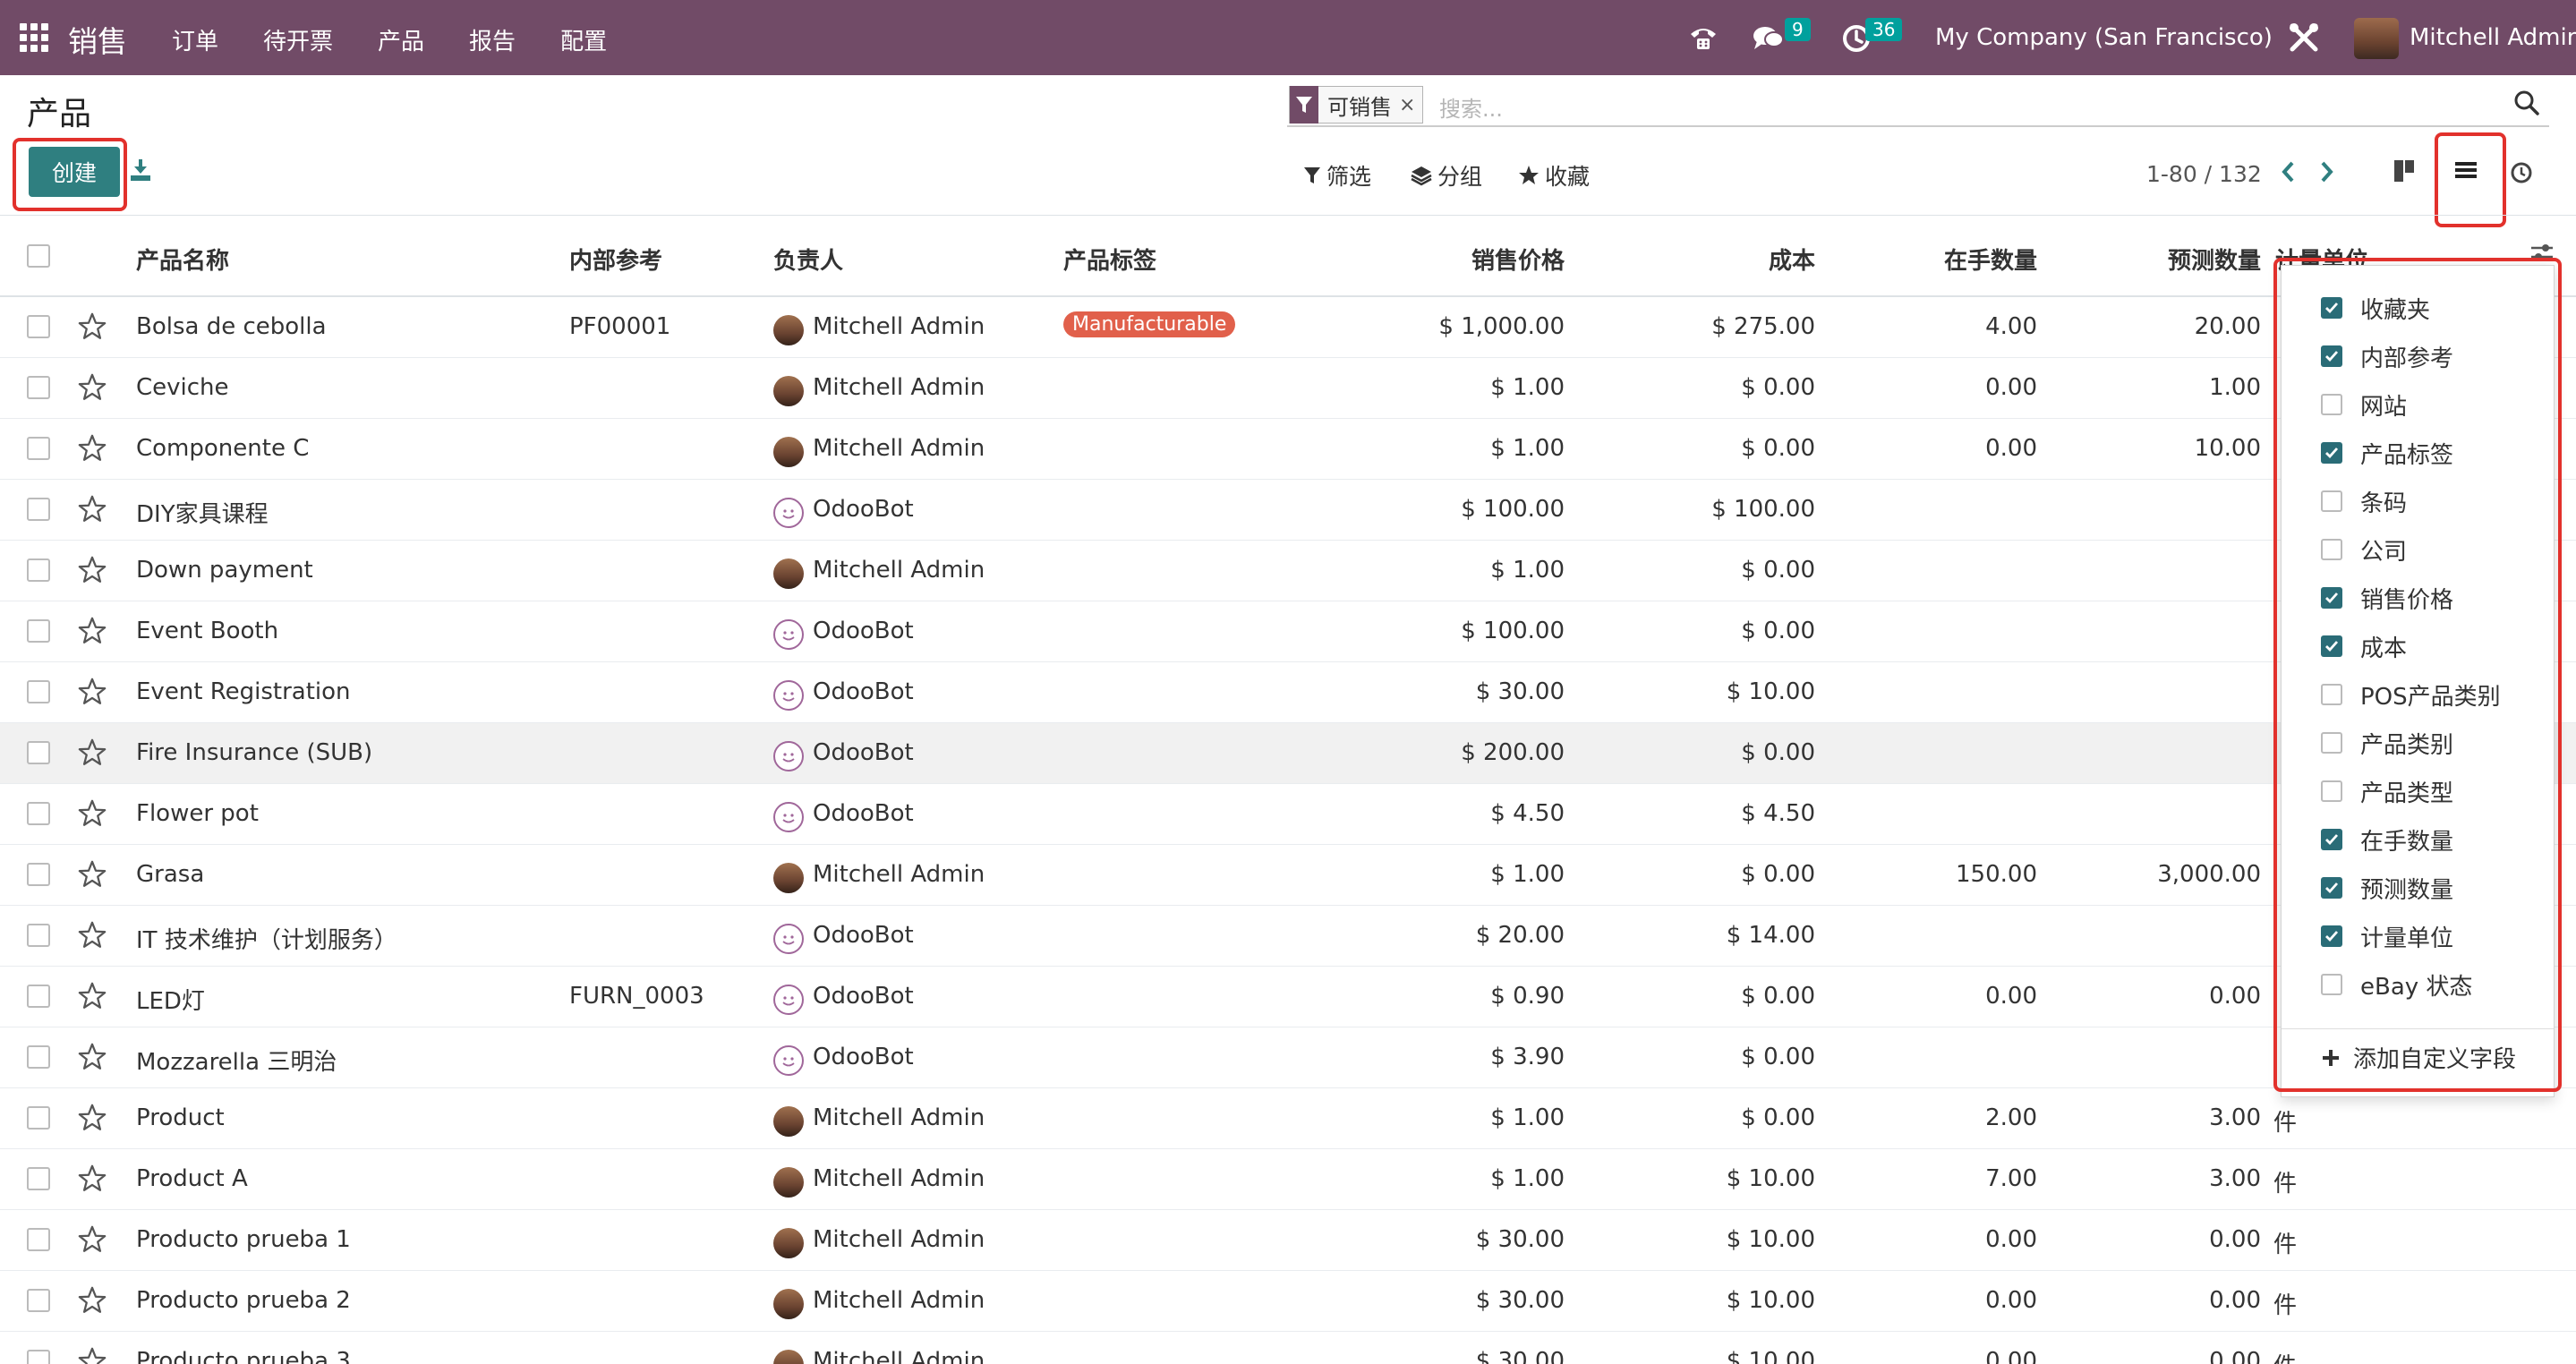 The image size is (2576, 1364). Describe the element at coordinates (2526, 105) in the screenshot. I see `search-icon` at that location.